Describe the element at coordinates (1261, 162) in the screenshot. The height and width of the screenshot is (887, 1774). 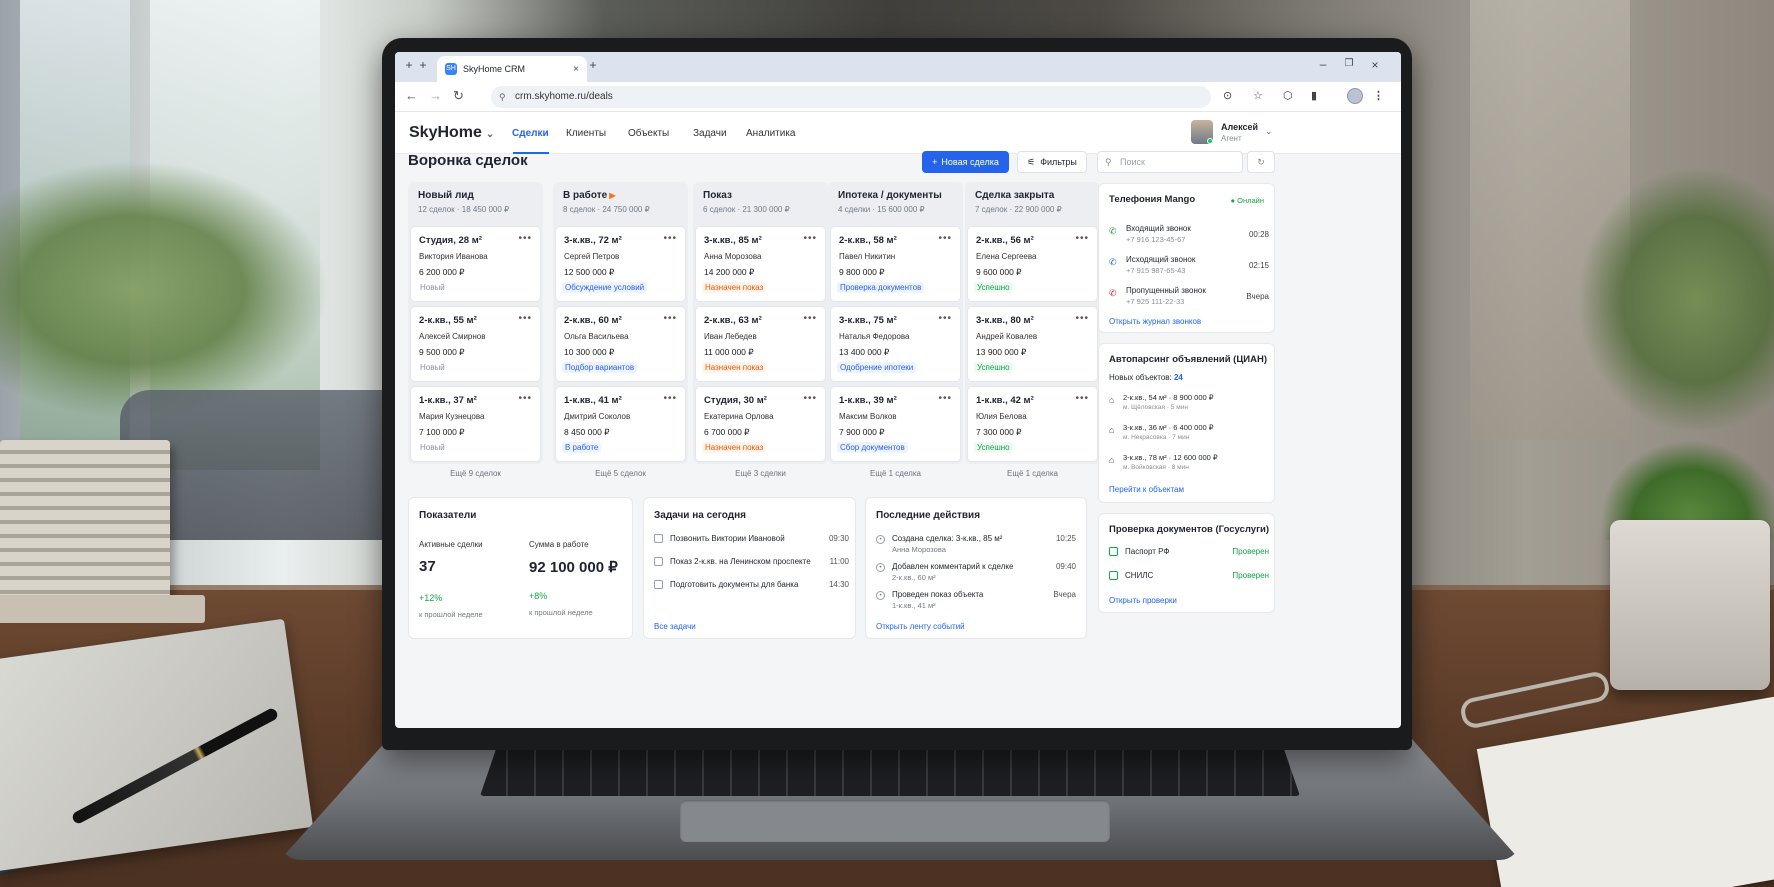
I see `refresh-button: ↻` at that location.